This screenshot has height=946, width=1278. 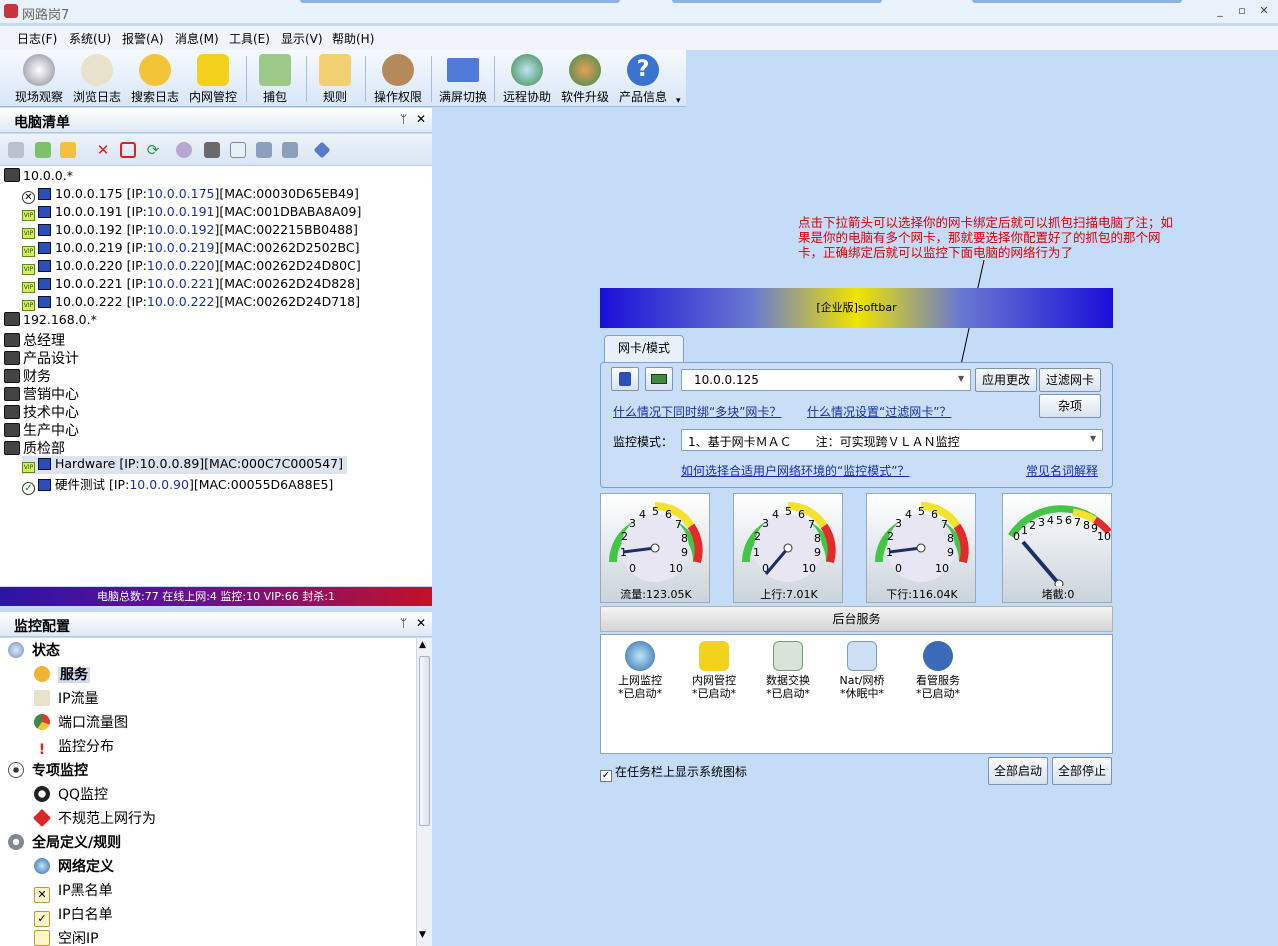 I want to click on tool-live-view: 现场观察, so click(x=39, y=79).